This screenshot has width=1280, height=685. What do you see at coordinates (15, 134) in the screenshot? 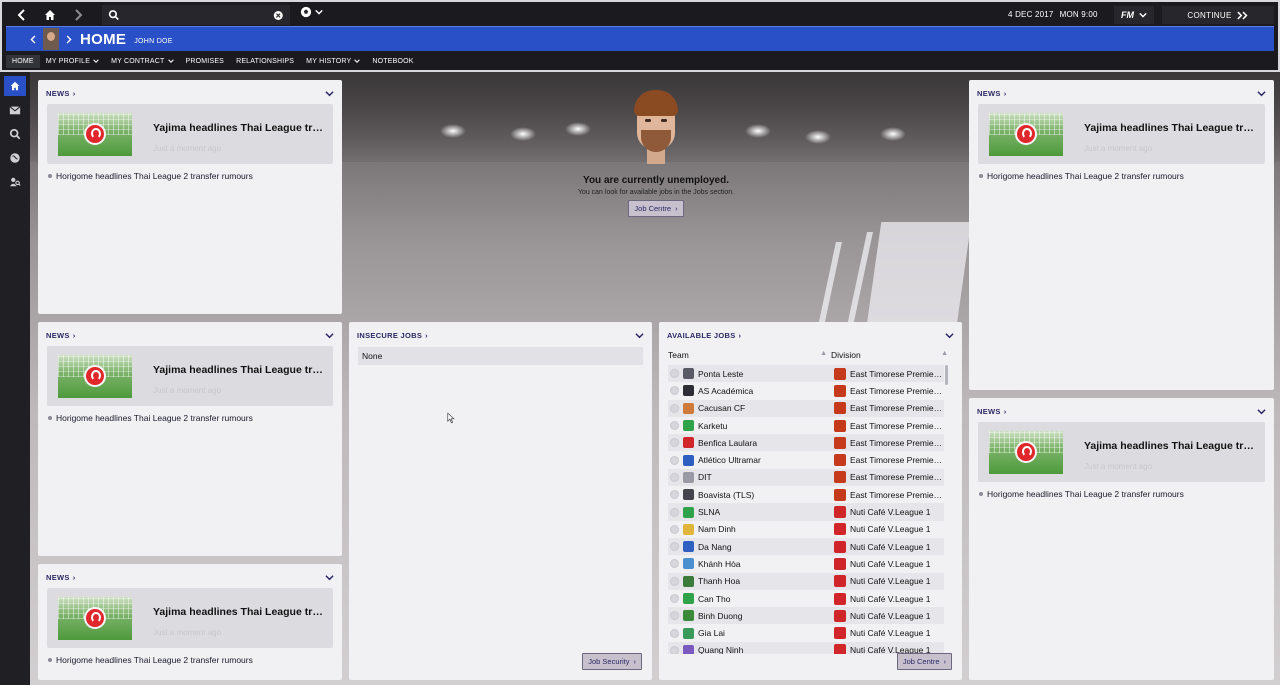
I see `sidebar-item-search` at bounding box center [15, 134].